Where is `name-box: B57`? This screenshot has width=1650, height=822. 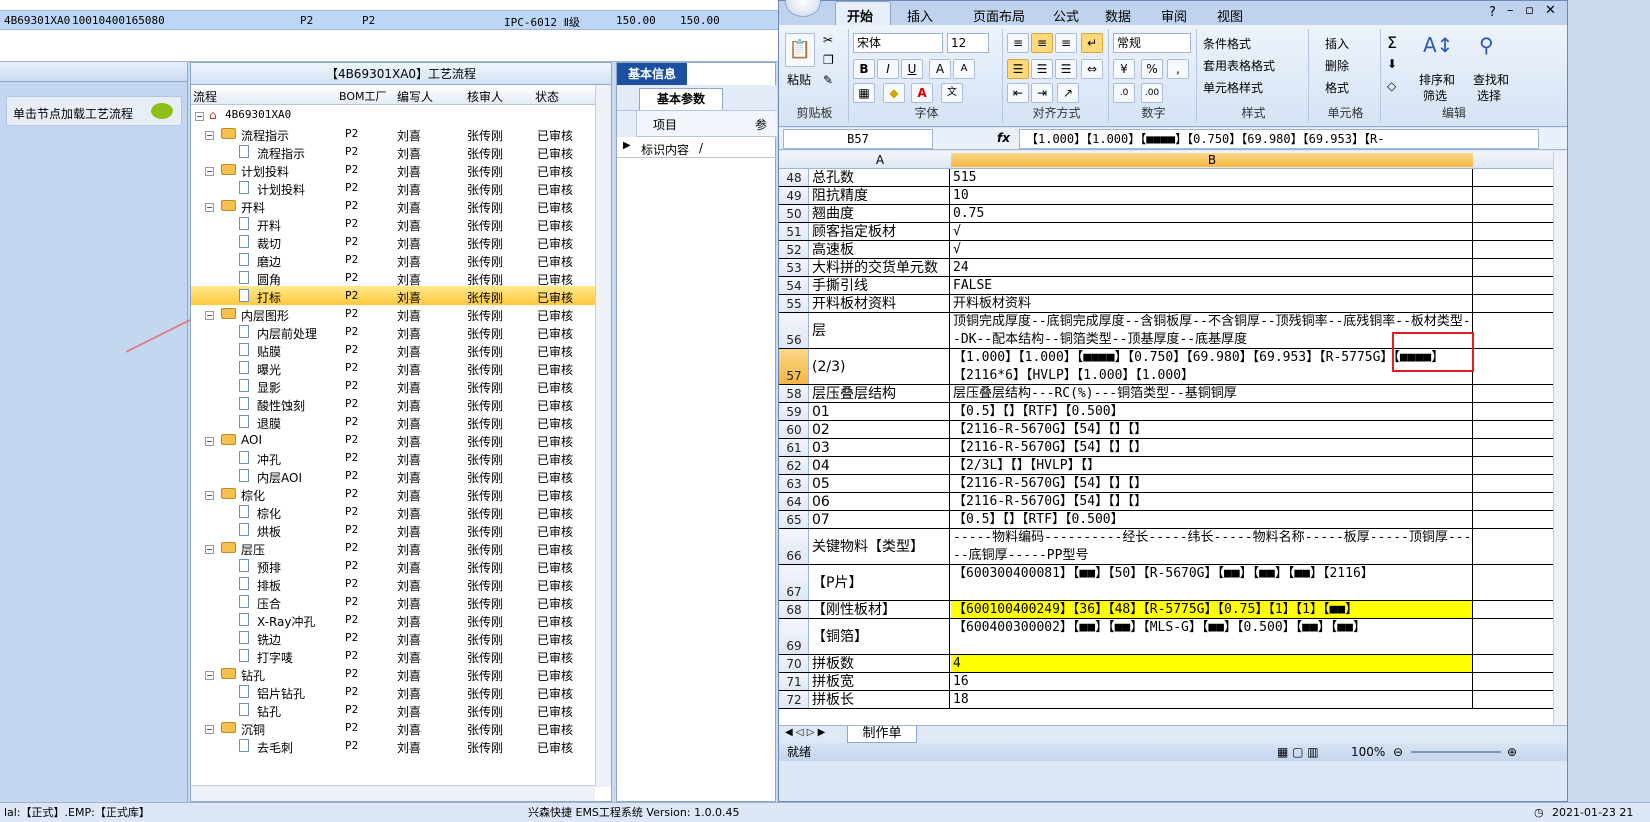 name-box: B57 is located at coordinates (858, 139).